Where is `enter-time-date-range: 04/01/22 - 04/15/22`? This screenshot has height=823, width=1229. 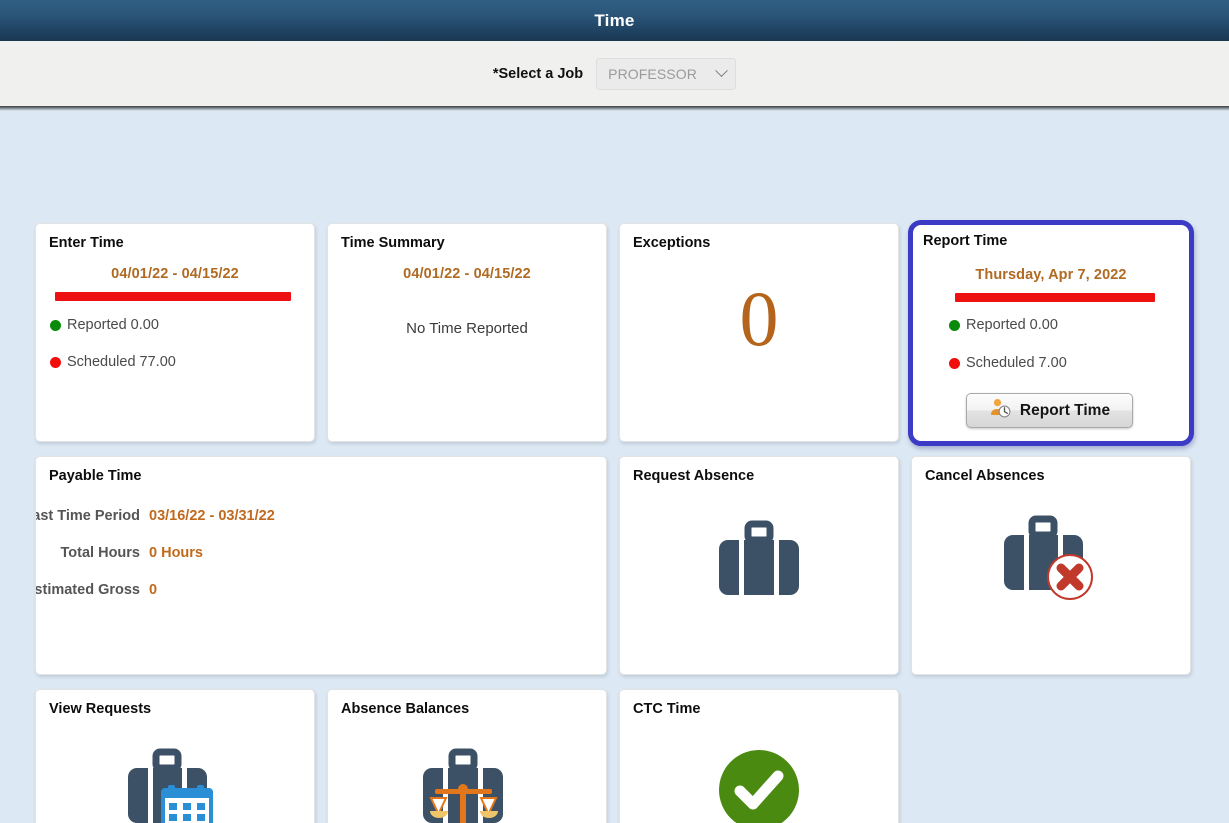
enter-time-date-range: 04/01/22 - 04/15/22 is located at coordinates (175, 274).